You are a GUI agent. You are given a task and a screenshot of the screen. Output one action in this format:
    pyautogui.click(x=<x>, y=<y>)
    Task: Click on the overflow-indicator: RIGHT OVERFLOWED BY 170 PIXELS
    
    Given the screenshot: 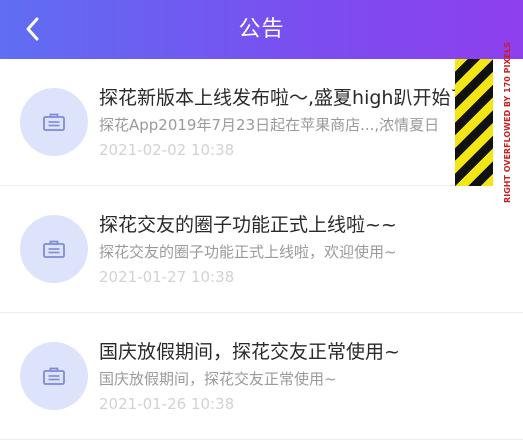 What is the action you would take?
    pyautogui.click(x=489, y=122)
    